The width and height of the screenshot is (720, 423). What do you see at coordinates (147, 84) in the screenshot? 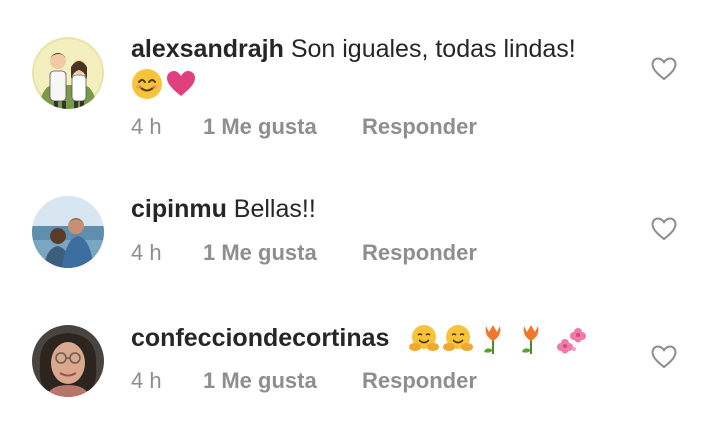
I see `smiling-face-emoji-icon` at bounding box center [147, 84].